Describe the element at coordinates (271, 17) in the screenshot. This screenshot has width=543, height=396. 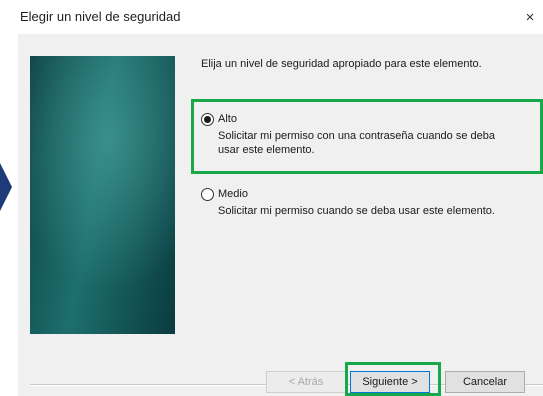
I see `title-bar: Elegir un nivel de seguridad ×` at that location.